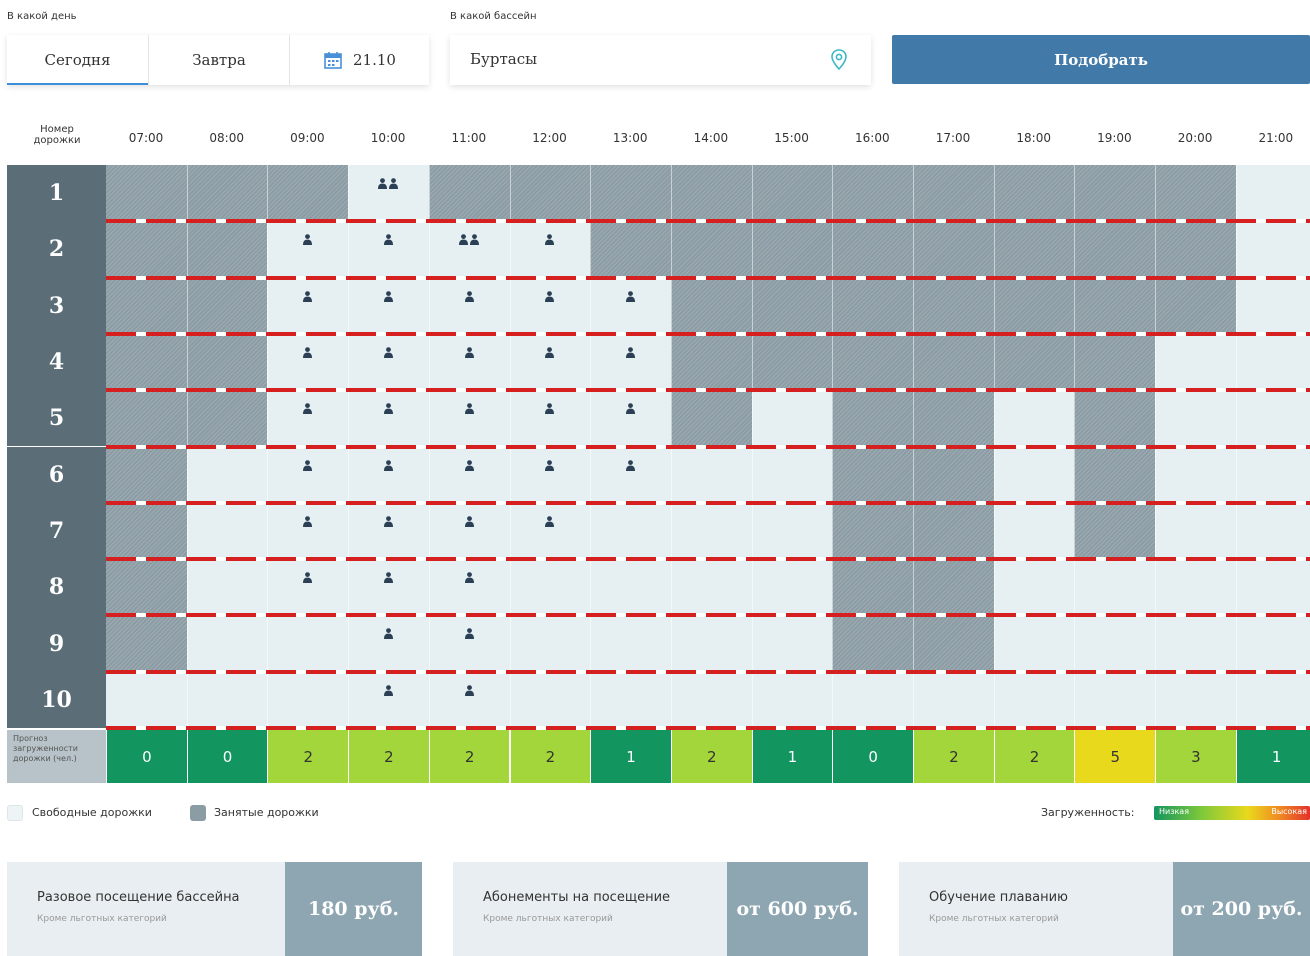  I want to click on time-label: 16:00, so click(872, 138).